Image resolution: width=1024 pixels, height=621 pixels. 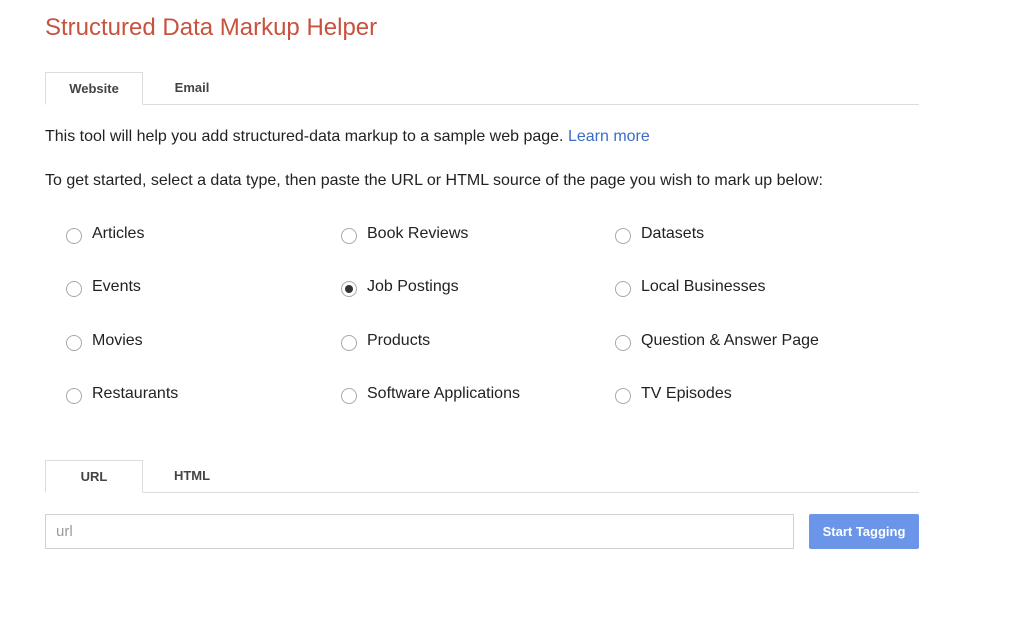 I want to click on radio-option-tv-episodes: TV Episodes, so click(x=673, y=394).